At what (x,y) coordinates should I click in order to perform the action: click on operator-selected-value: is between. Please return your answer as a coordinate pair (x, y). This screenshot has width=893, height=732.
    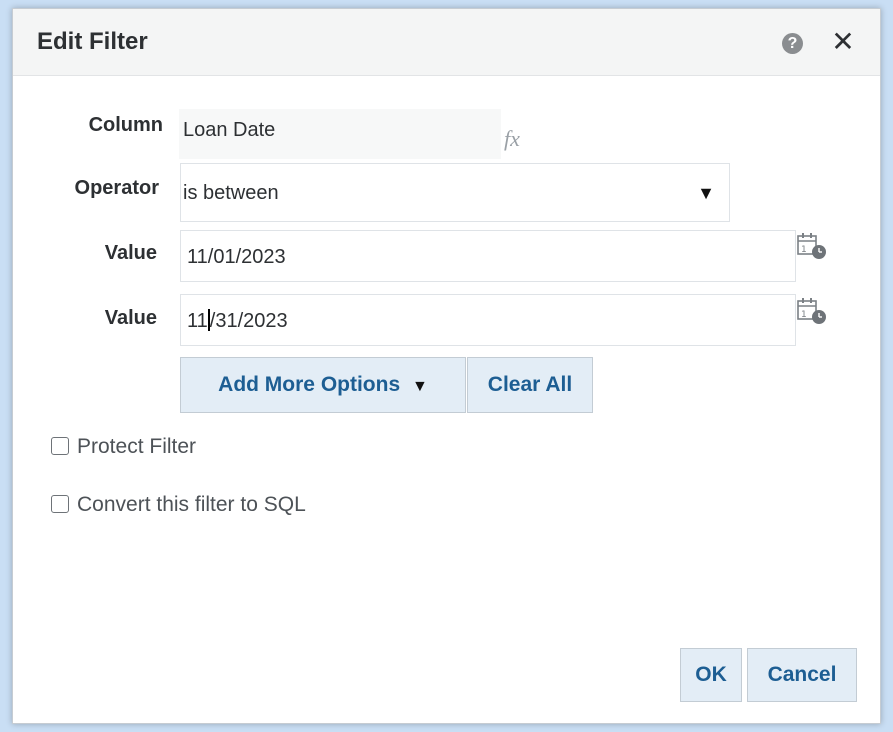
    Looking at the image, I should click on (231, 193).